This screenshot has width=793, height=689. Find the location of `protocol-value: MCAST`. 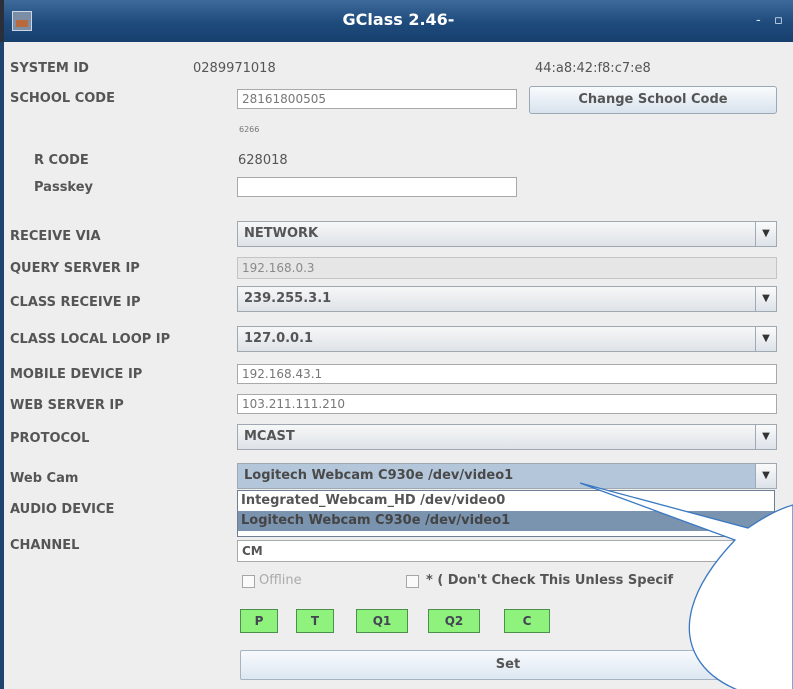

protocol-value: MCAST is located at coordinates (269, 436).